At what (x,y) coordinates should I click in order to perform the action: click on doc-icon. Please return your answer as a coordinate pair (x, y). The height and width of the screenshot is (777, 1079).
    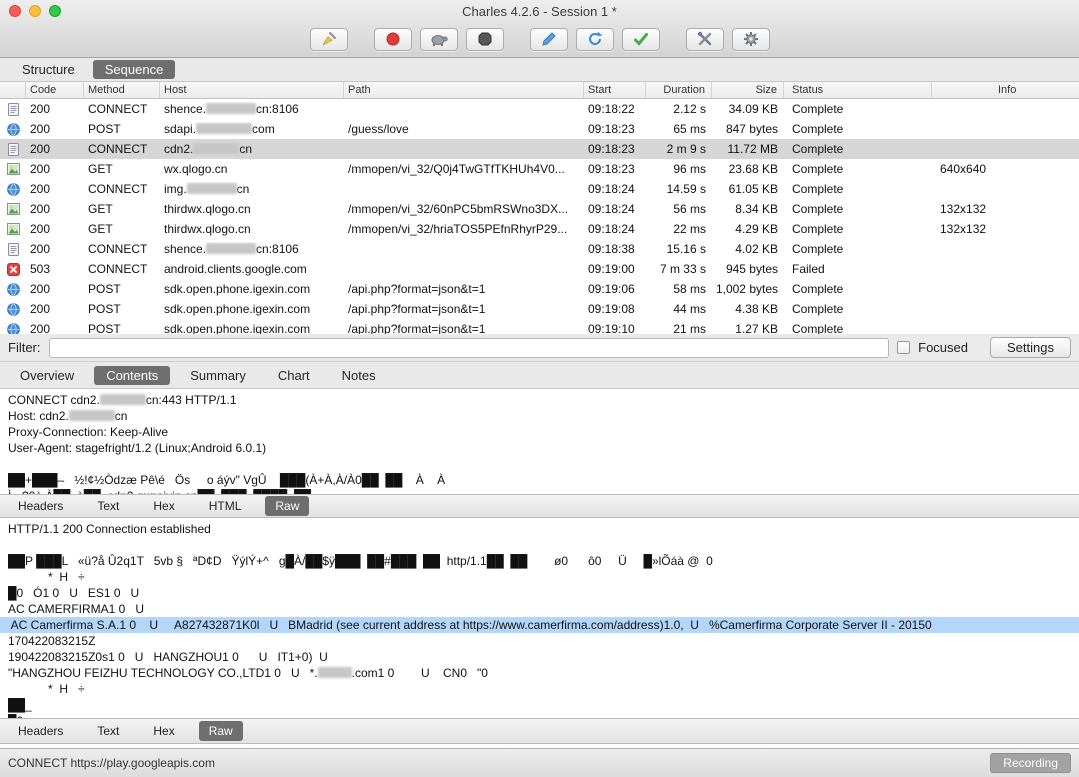
    Looking at the image, I should click on (13, 149).